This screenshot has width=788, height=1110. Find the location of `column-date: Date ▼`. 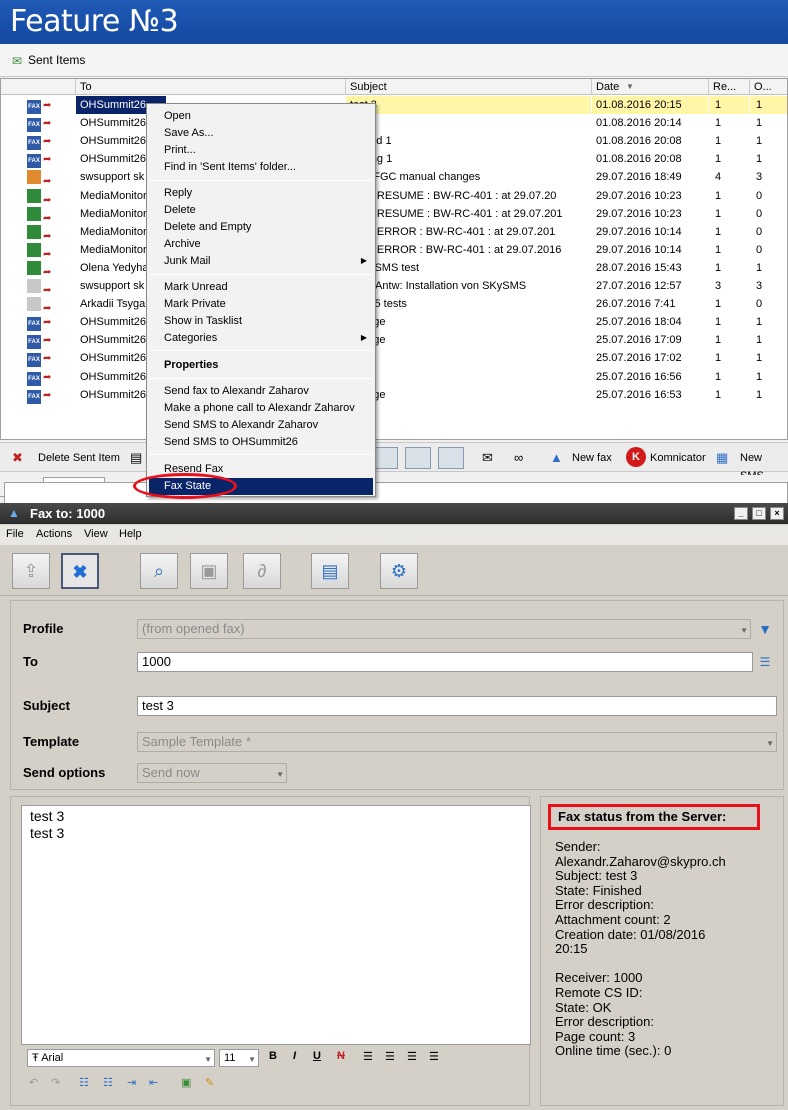

column-date: Date ▼ is located at coordinates (650, 87).